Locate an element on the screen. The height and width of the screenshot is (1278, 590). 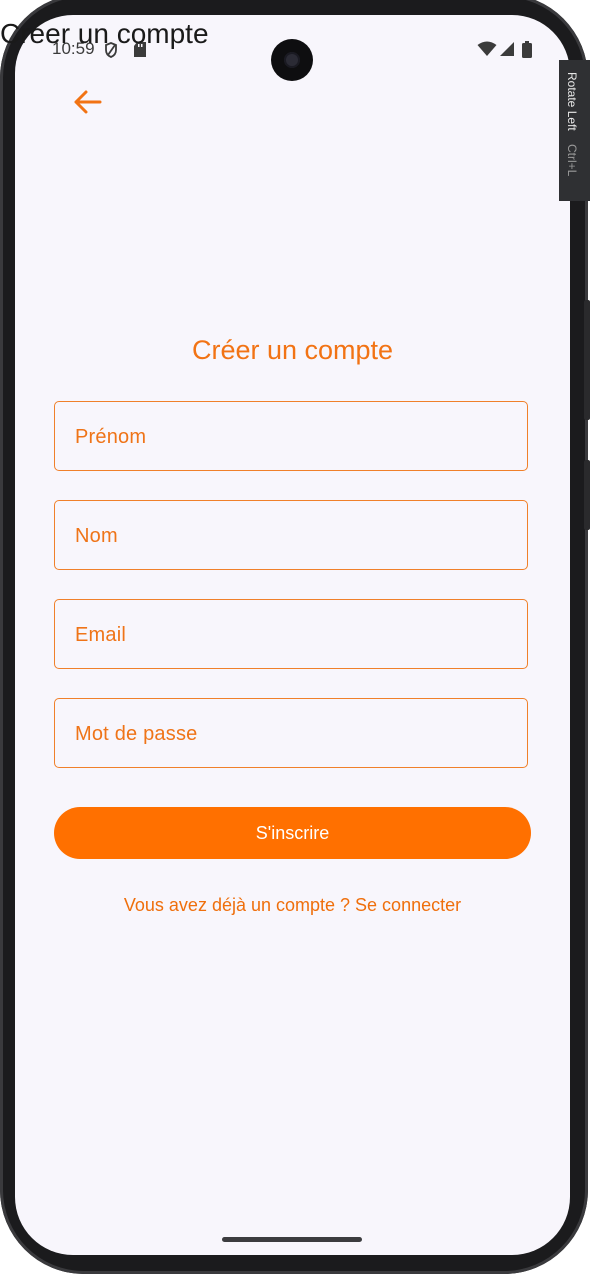
rotate-left-panel: Rotate Left Ctrl+L is located at coordinates (574, 130).